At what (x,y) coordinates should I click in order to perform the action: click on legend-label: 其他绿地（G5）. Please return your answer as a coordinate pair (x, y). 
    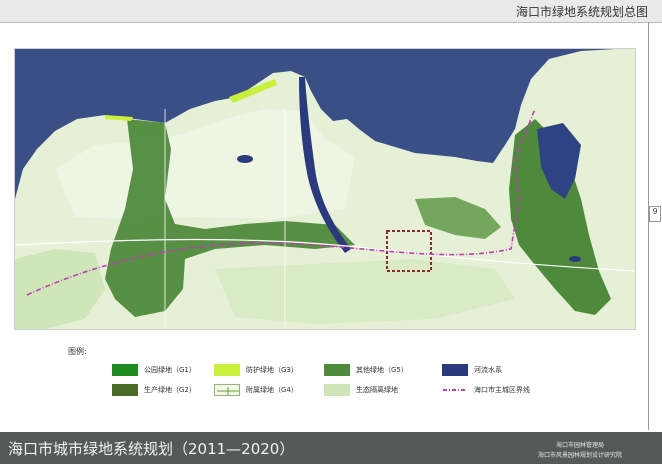
    Looking at the image, I should click on (382, 370).